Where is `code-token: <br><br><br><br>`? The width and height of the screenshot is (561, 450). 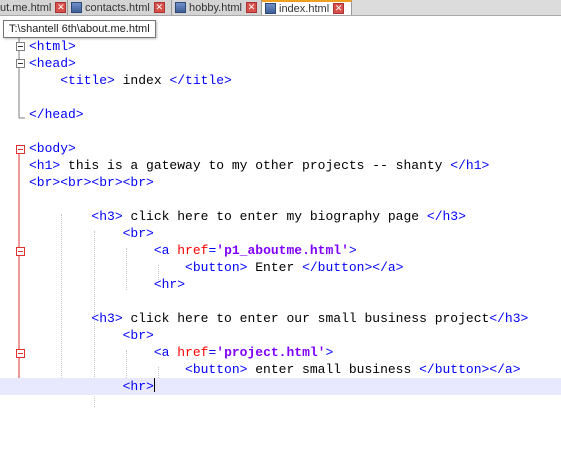 code-token: <br><br><br><br> is located at coordinates (91, 182).